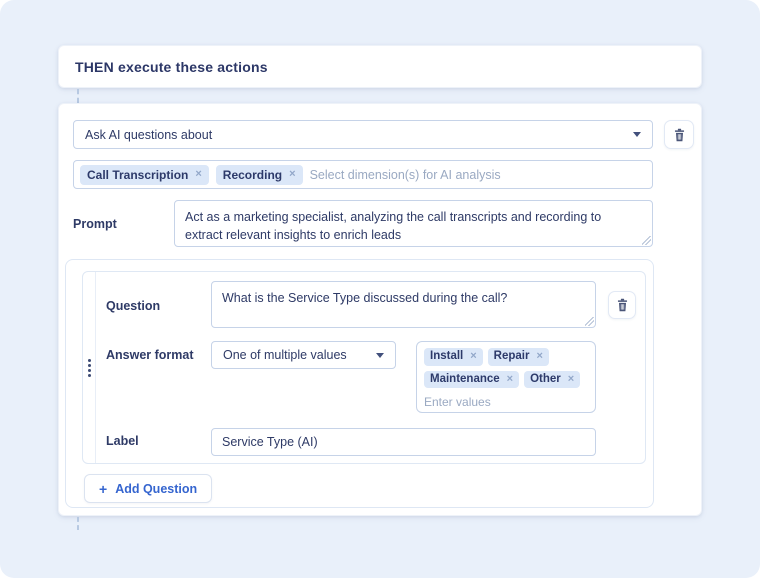  What do you see at coordinates (465, 378) in the screenshot?
I see `value-tag-label: Maintenance` at bounding box center [465, 378].